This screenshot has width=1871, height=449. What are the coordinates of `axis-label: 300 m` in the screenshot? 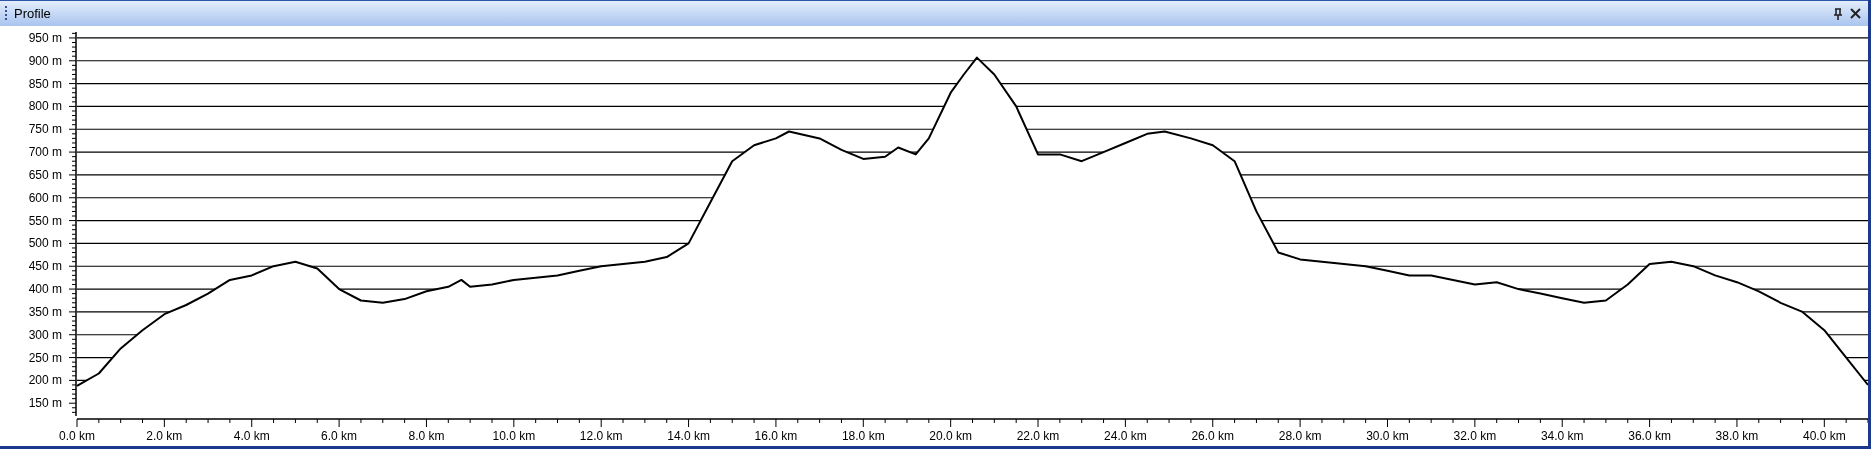 It's located at (45, 334).